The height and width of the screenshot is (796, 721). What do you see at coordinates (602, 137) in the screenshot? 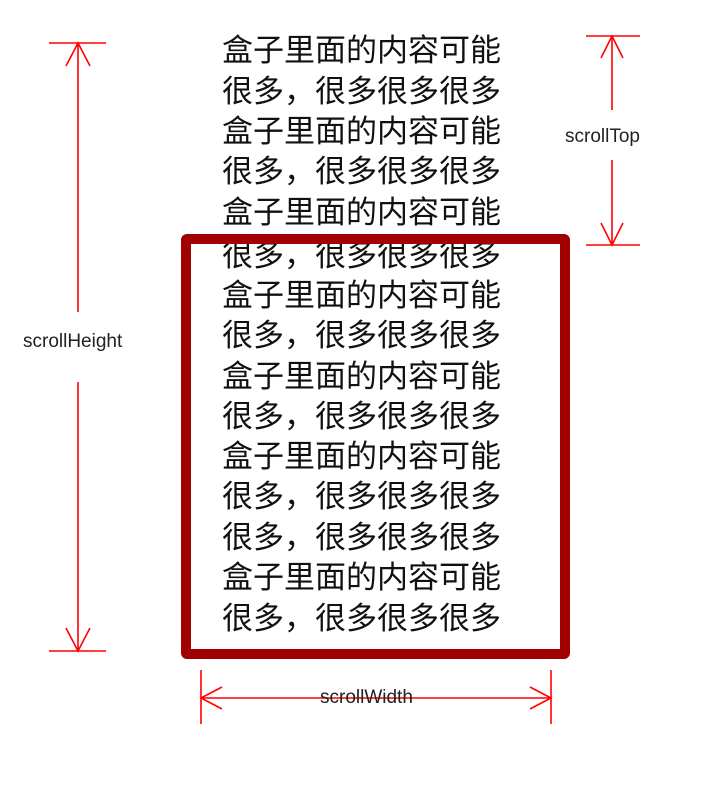
I see `scroll-top-label: scrollTop` at bounding box center [602, 137].